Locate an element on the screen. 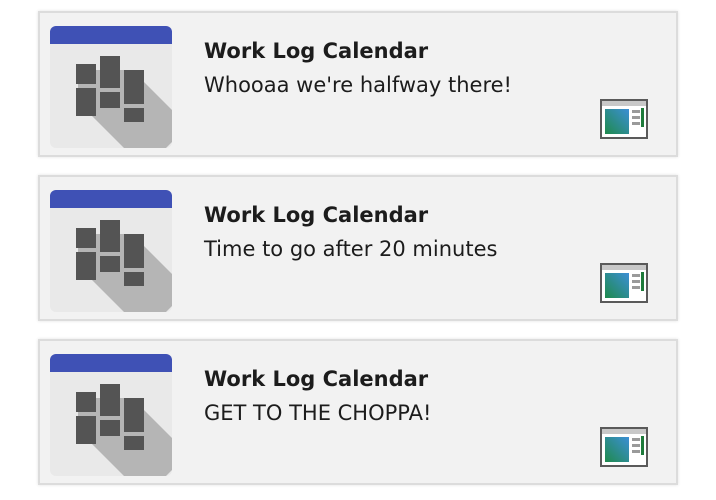 Image resolution: width=716 pixels, height=500 pixels. notification-message: Whooaa we're halfway there! is located at coordinates (358, 85).